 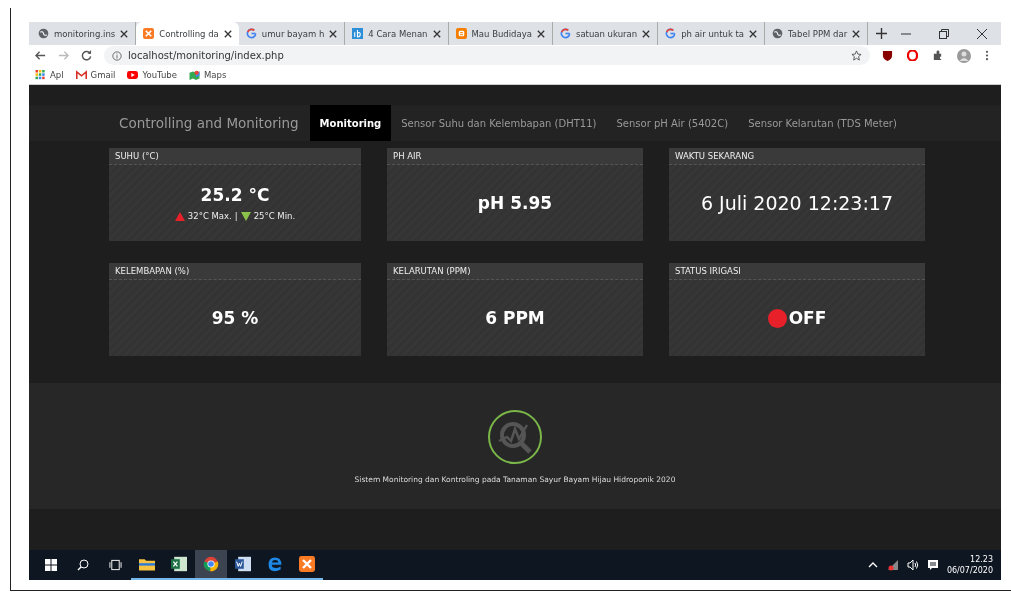 What do you see at coordinates (515, 271) in the screenshot?
I see `card-title: KELARUTAN (PPM)` at bounding box center [515, 271].